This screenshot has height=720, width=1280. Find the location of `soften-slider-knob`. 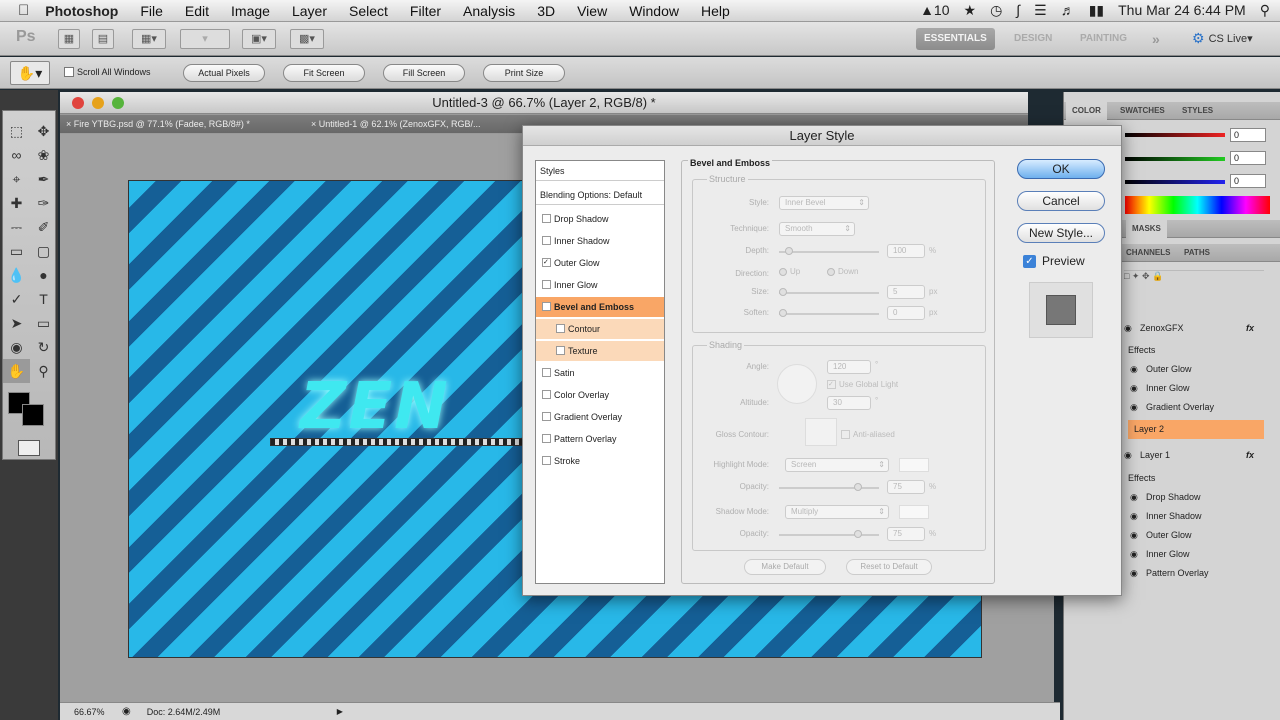

soften-slider-knob is located at coordinates (783, 313).